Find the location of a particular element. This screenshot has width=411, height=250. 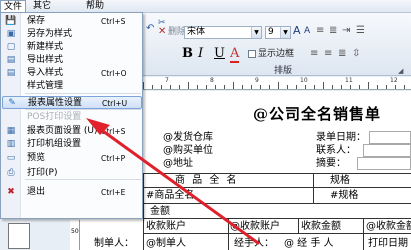

export-style-icon: ▤ is located at coordinates (11, 60).